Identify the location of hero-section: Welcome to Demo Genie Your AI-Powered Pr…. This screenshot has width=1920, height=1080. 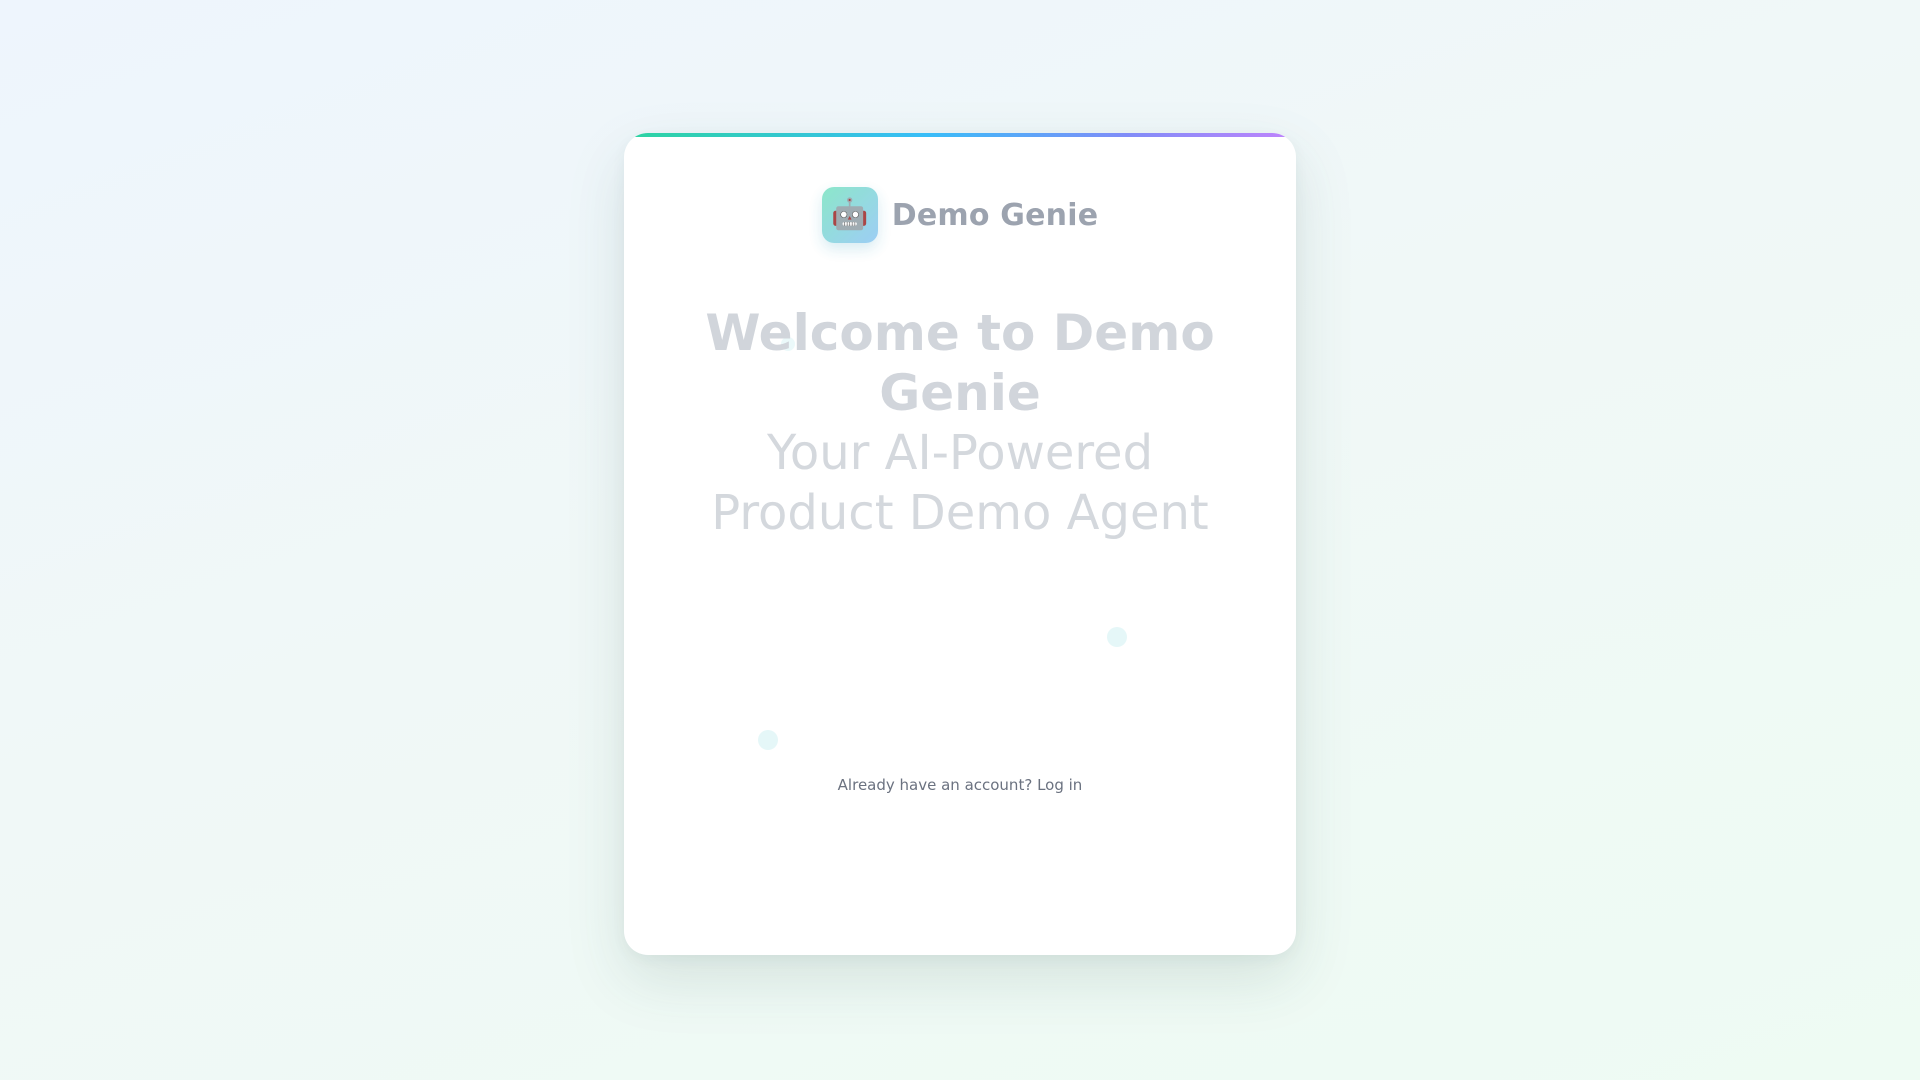
(960, 423).